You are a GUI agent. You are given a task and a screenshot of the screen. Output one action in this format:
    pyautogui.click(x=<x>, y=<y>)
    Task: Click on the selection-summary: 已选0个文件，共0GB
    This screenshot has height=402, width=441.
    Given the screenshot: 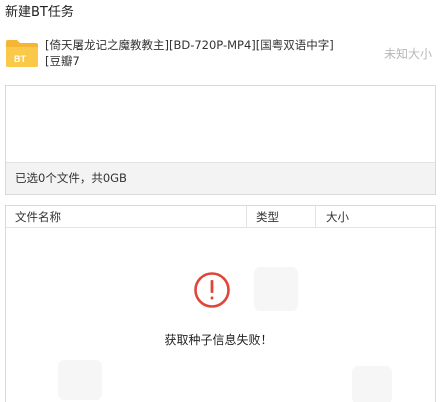 What is the action you would take?
    pyautogui.click(x=71, y=178)
    